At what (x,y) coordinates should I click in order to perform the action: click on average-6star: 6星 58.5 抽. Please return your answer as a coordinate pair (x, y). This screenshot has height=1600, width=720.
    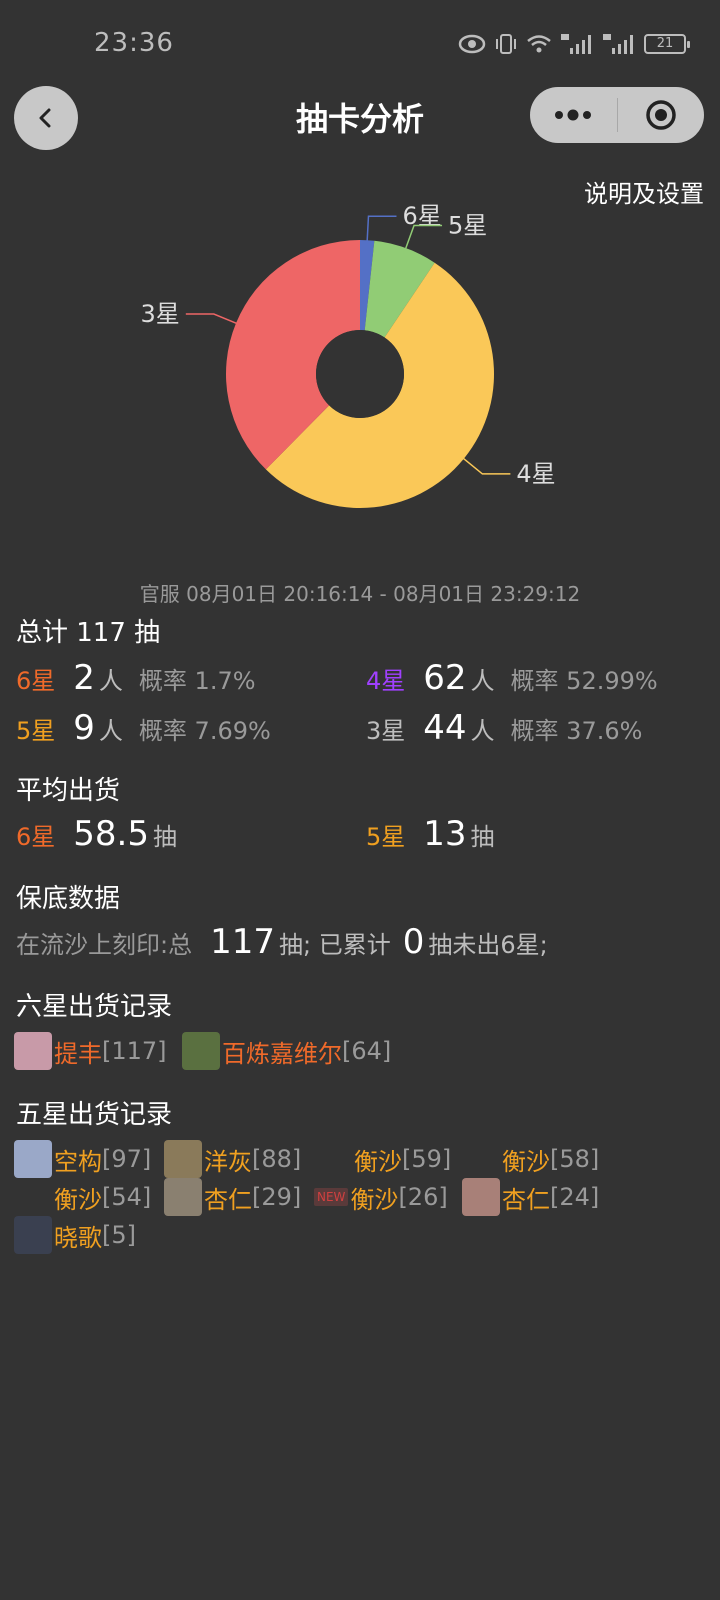
    Looking at the image, I should click on (96, 834).